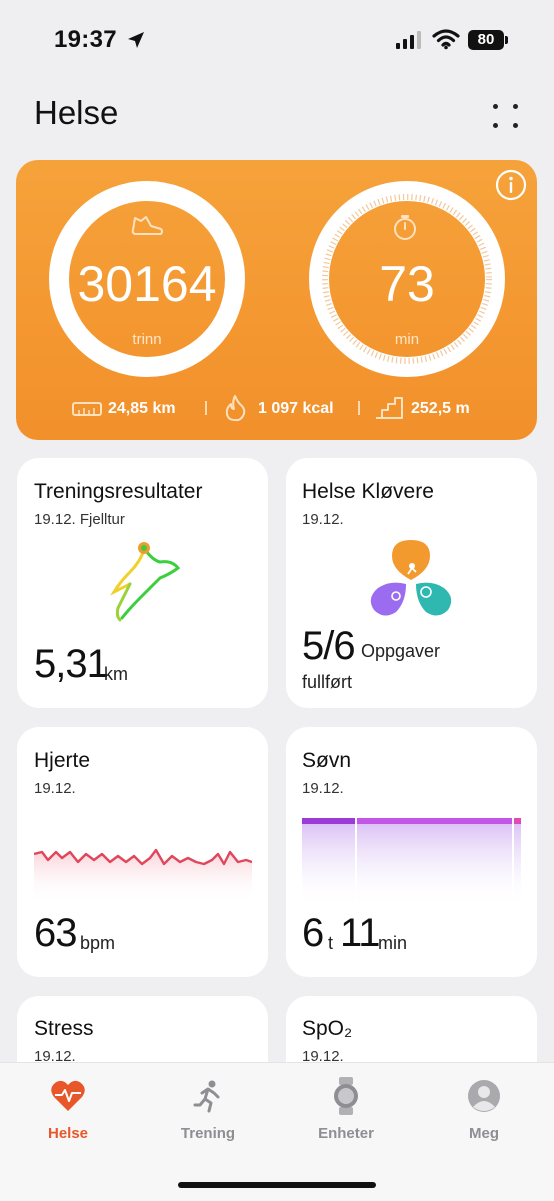 Image resolution: width=554 pixels, height=1201 pixels. What do you see at coordinates (296, 408) in the screenshot?
I see `calories-value: 1 097 kcal` at bounding box center [296, 408].